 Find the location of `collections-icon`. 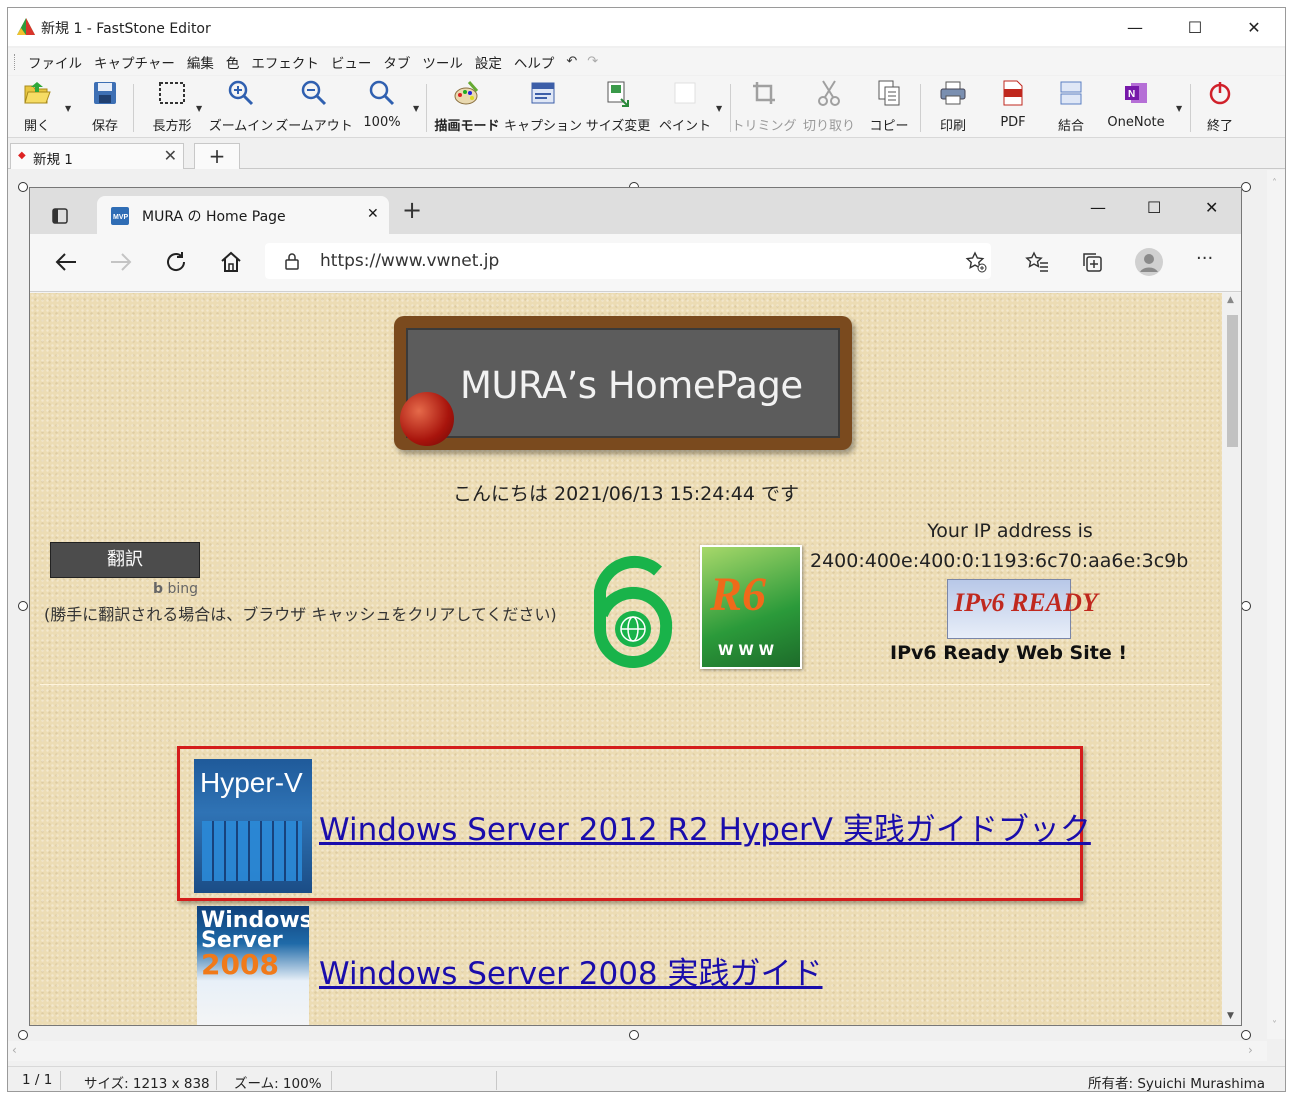

collections-icon is located at coordinates (1092, 262).